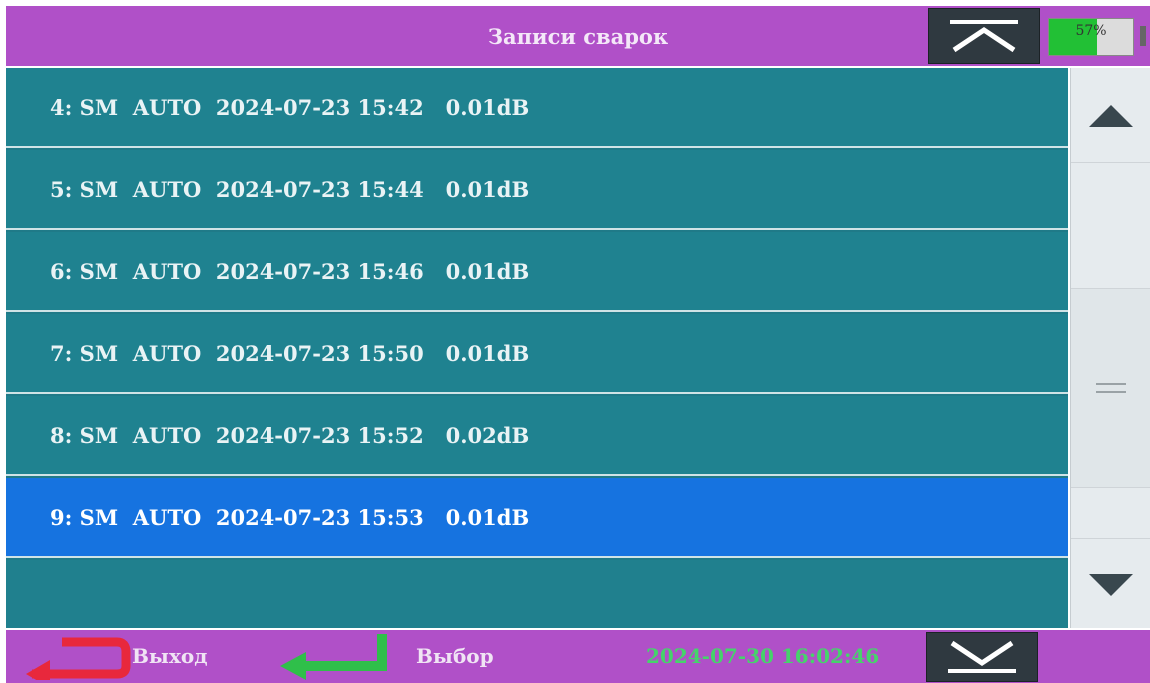  What do you see at coordinates (537, 594) in the screenshot?
I see `empty-row` at bounding box center [537, 594].